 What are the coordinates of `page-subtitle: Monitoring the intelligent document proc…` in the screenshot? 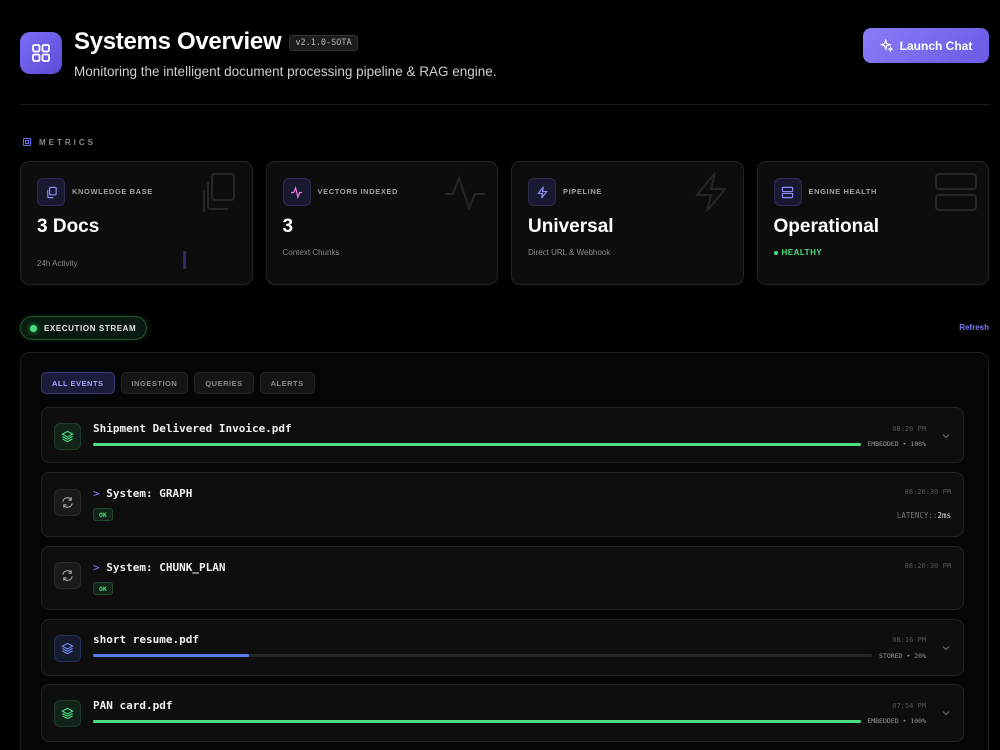 It's located at (285, 71).